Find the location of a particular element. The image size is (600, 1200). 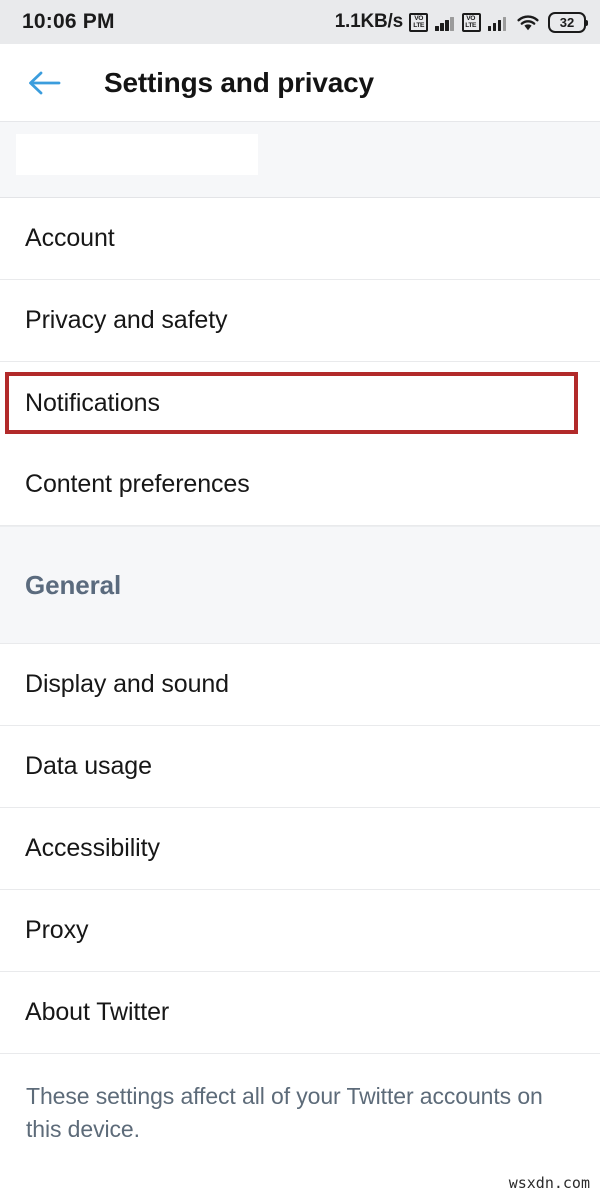

wifi-icon is located at coordinates (528, 22).